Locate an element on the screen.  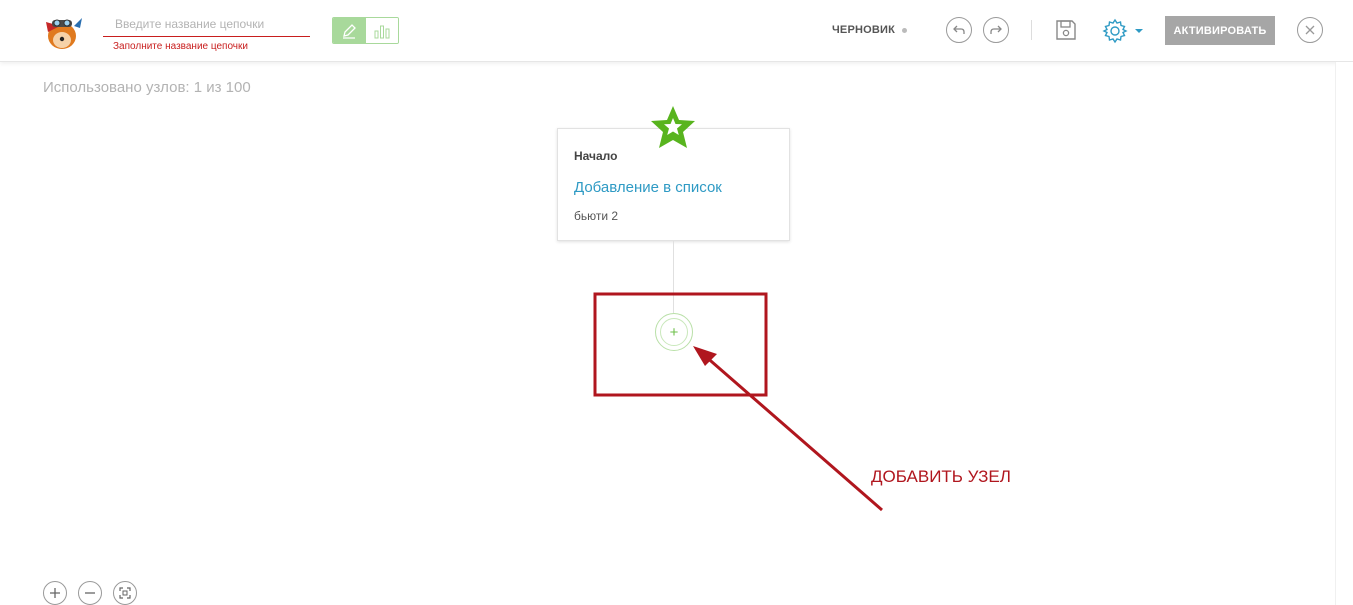
vertical-scrollbar is located at coordinates (1344, 333).